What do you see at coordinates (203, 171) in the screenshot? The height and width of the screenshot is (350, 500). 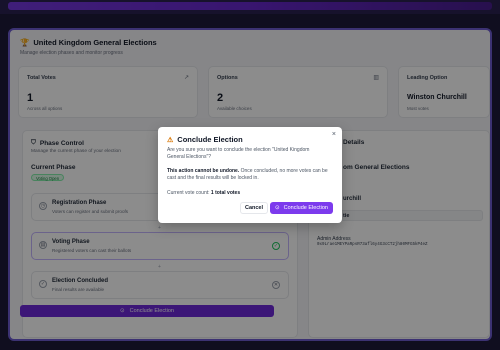 I see `warning-bold: This action cannot be undone.` at bounding box center [203, 171].